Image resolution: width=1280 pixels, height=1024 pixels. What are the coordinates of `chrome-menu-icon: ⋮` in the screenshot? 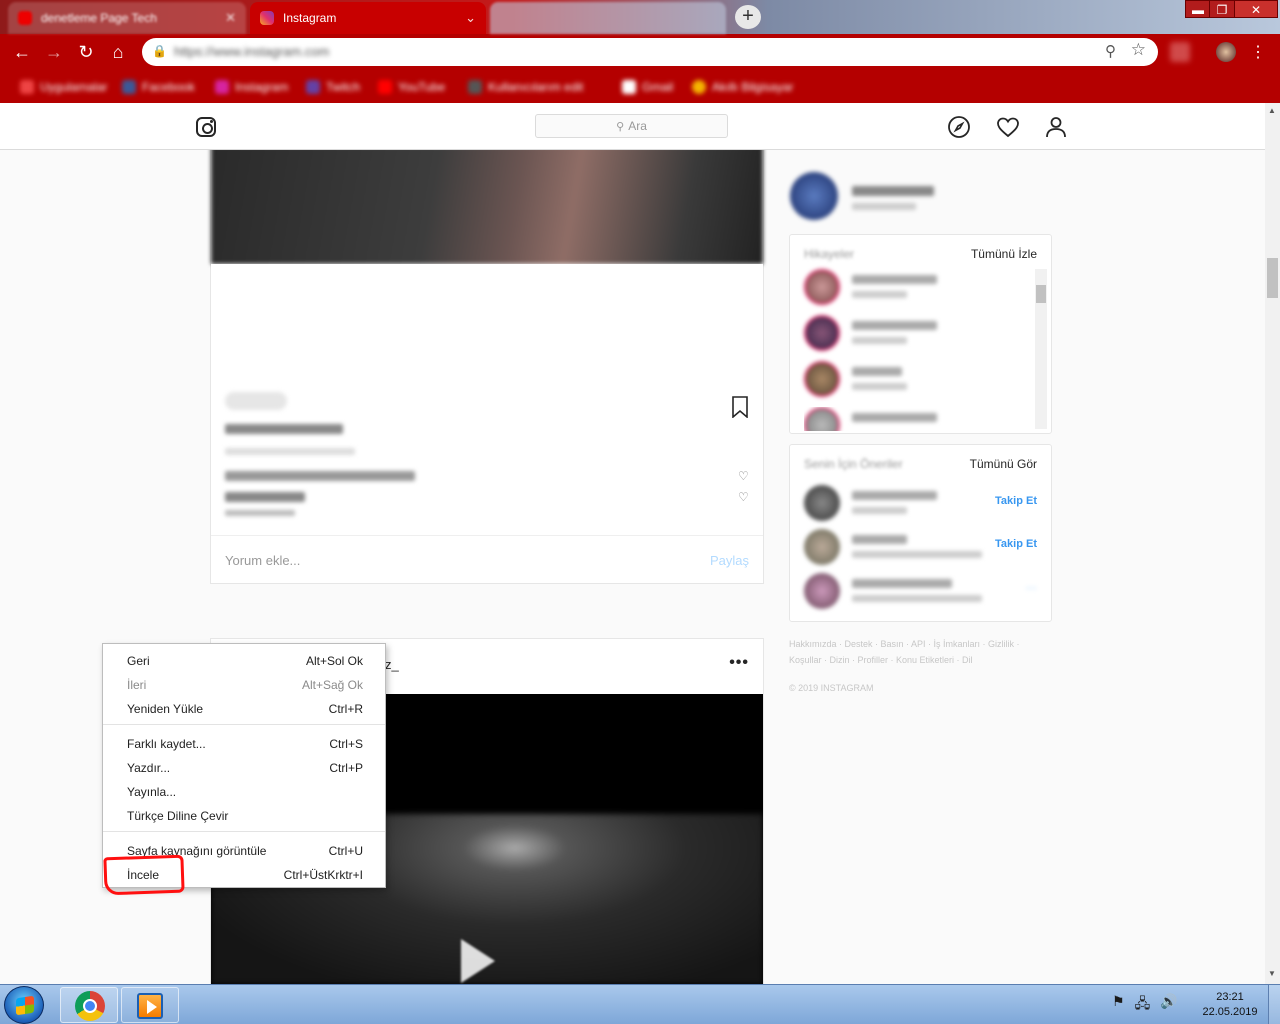 It's located at (1258, 52).